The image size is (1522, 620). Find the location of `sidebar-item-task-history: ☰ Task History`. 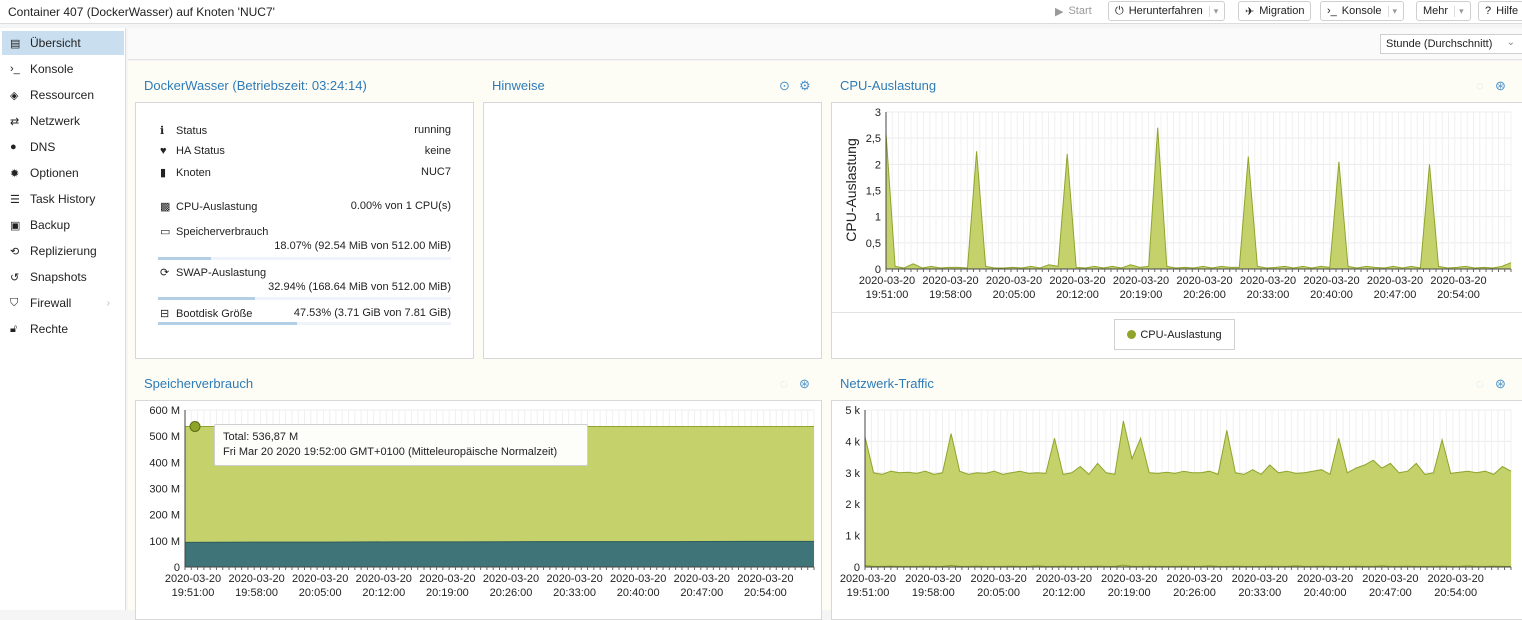

sidebar-item-task-history: ☰ Task History is located at coordinates (63, 199).